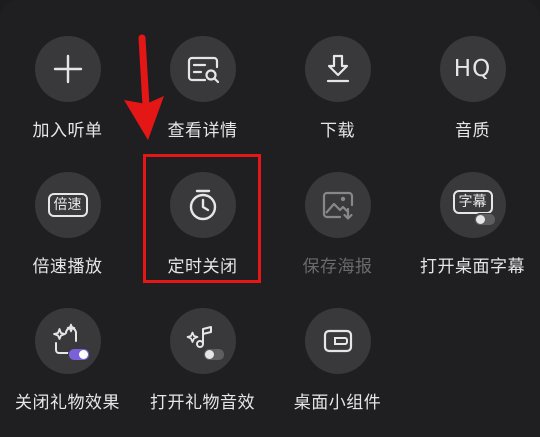 This screenshot has width=540, height=437. What do you see at coordinates (472, 131) in the screenshot?
I see `audio-quality-label: 音质` at bounding box center [472, 131].